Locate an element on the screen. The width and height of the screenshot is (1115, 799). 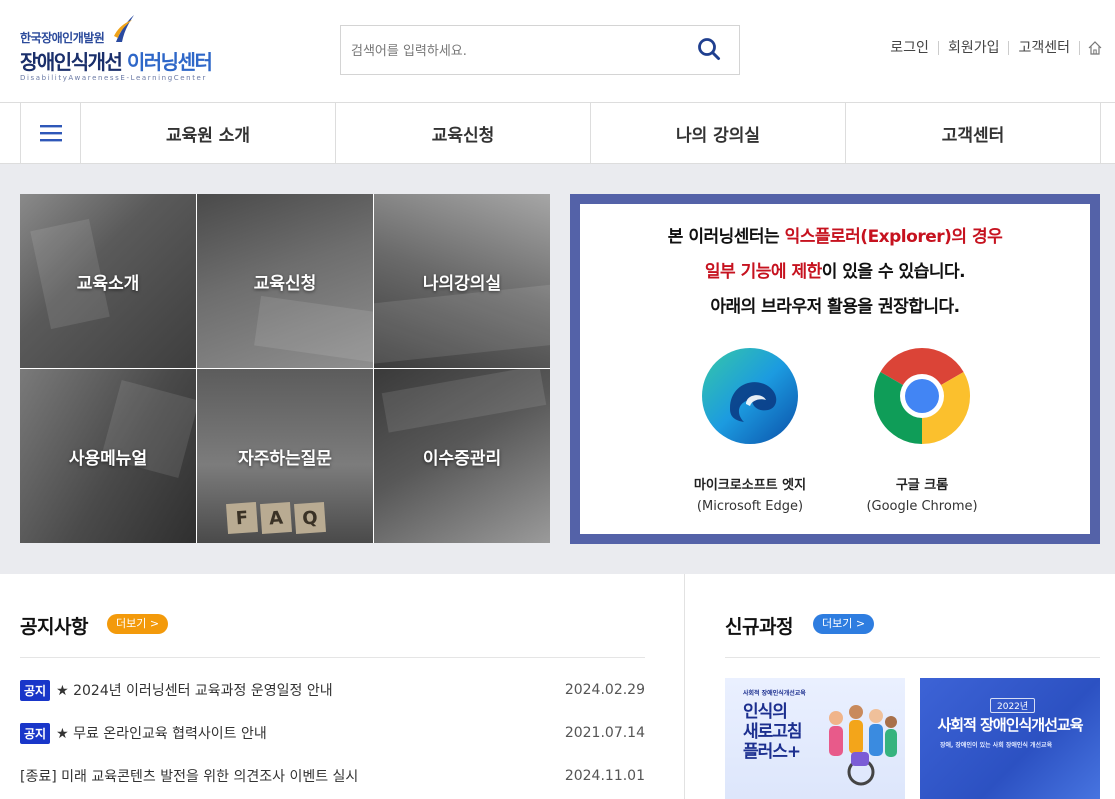
tile-my-classroom: 나의강의실 is located at coordinates (462, 281).